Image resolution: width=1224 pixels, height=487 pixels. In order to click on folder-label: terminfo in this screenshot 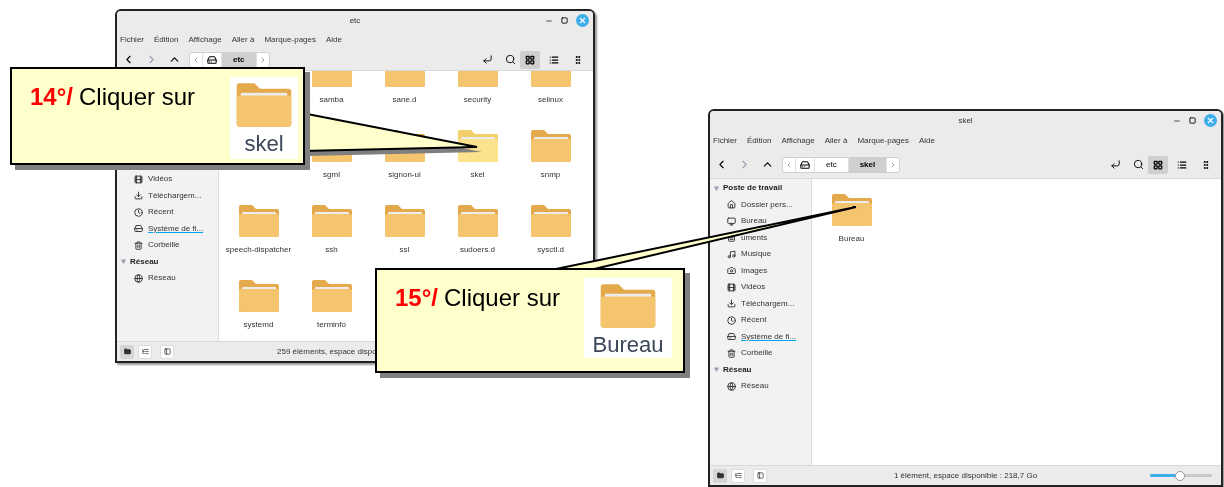, I will do `click(331, 325)`.